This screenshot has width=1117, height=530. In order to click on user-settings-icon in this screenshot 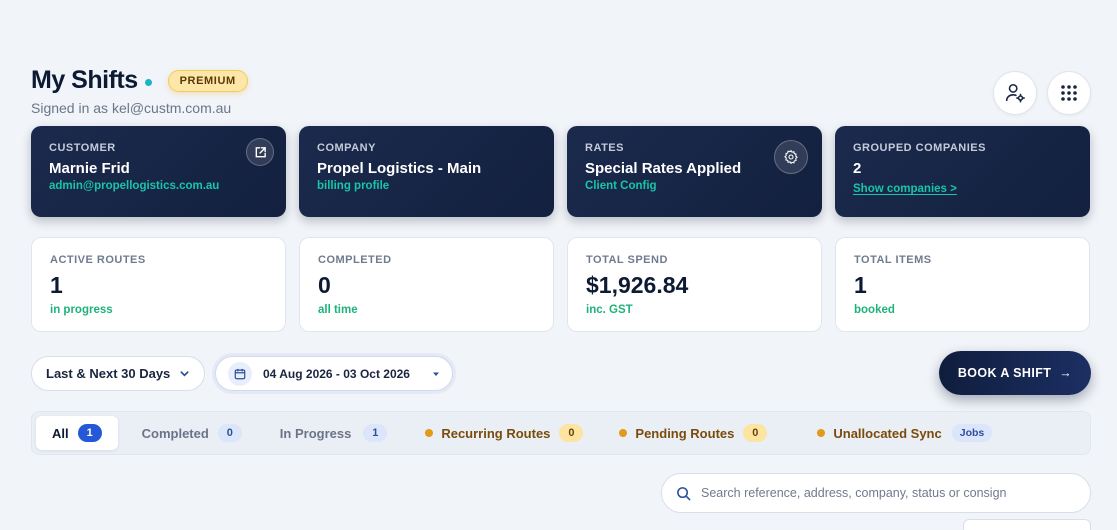, I will do `click(1015, 93)`.